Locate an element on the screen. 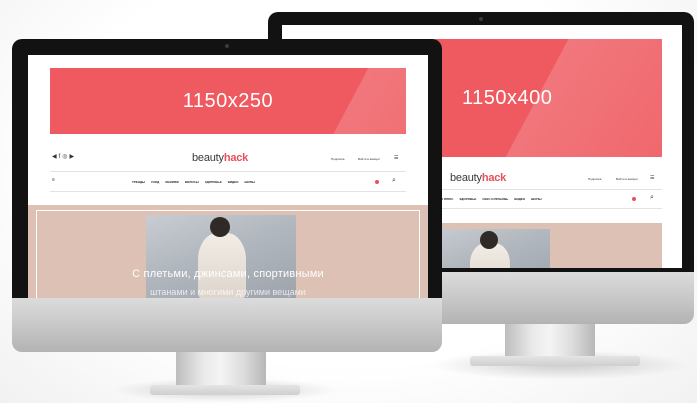  front-hero-photo is located at coordinates (221, 256).